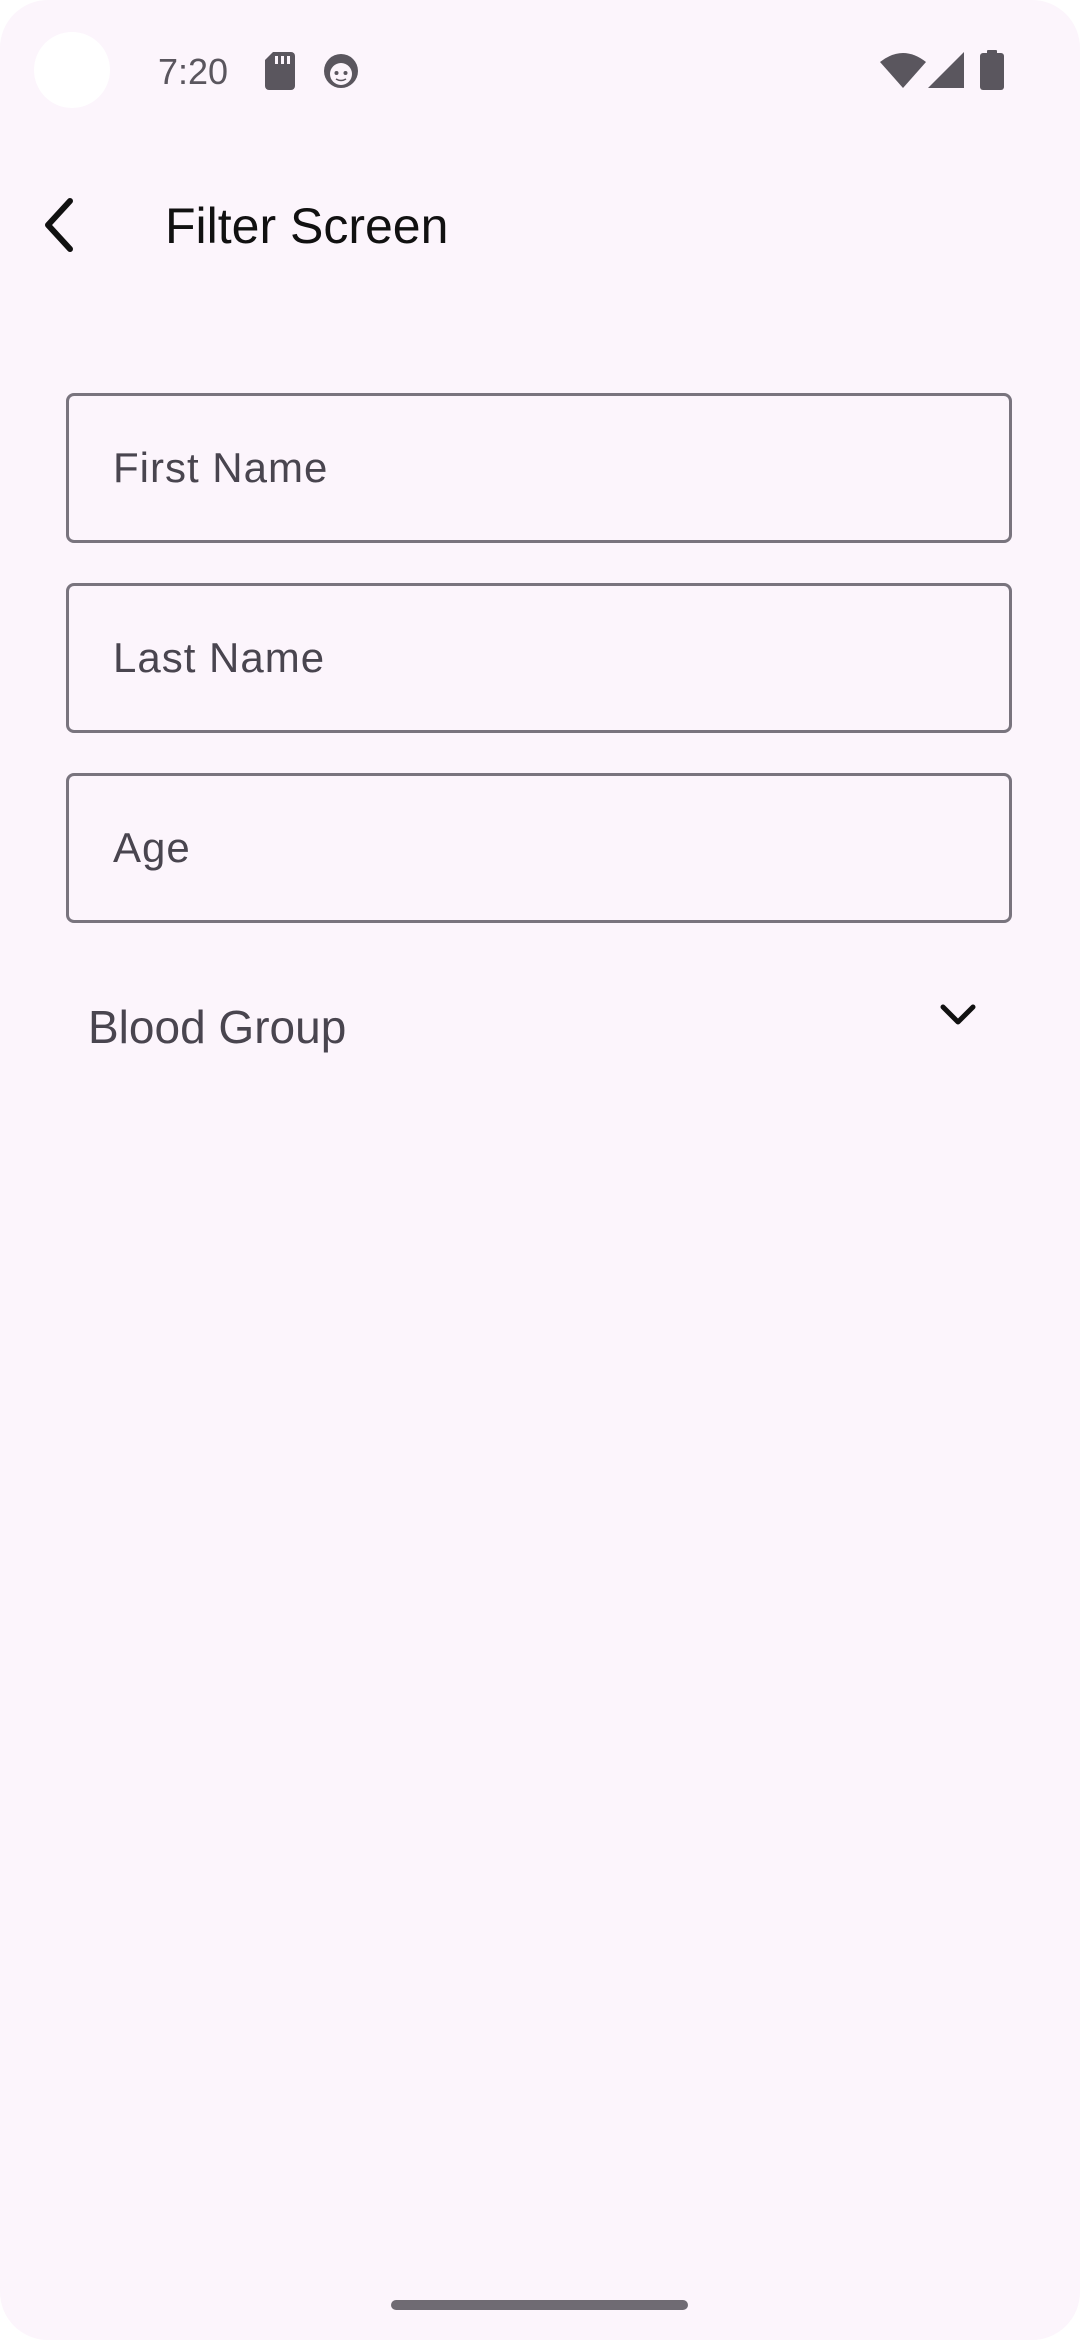 This screenshot has height=2340, width=1080. What do you see at coordinates (539, 1025) in the screenshot?
I see `blood-group-dropdown: Blood Group` at bounding box center [539, 1025].